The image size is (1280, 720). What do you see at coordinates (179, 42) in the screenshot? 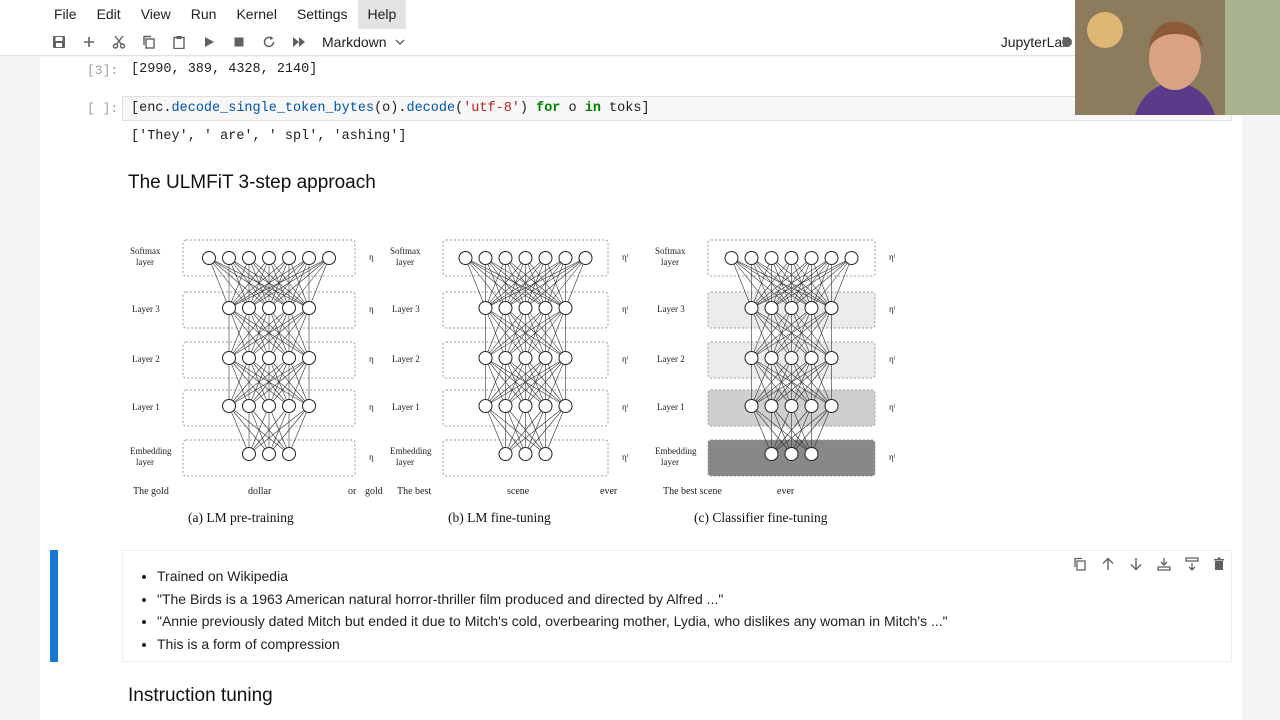
I see `paste-icon` at bounding box center [179, 42].